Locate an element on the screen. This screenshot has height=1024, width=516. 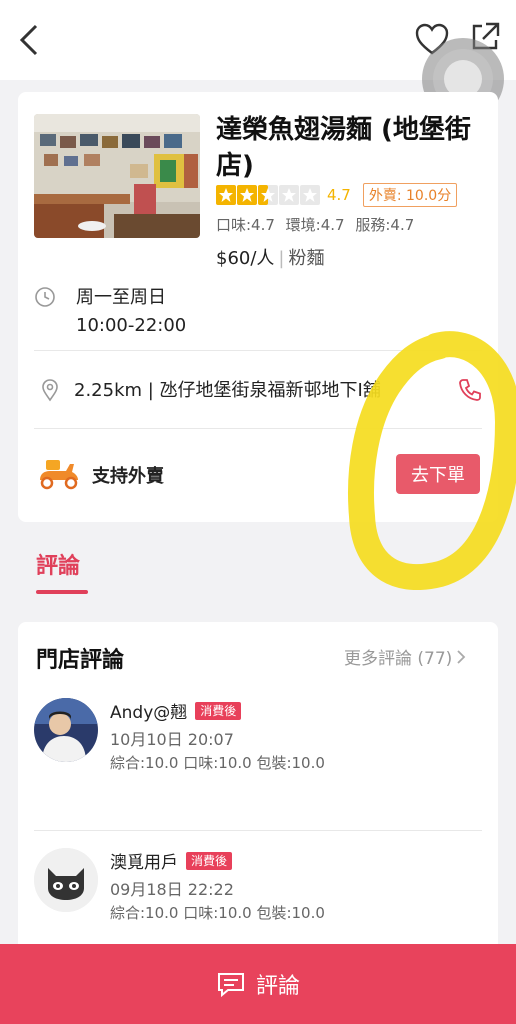
sub-scores: 口味:4.7 環境:4.7 服務:4.7 is located at coordinates (315, 225).